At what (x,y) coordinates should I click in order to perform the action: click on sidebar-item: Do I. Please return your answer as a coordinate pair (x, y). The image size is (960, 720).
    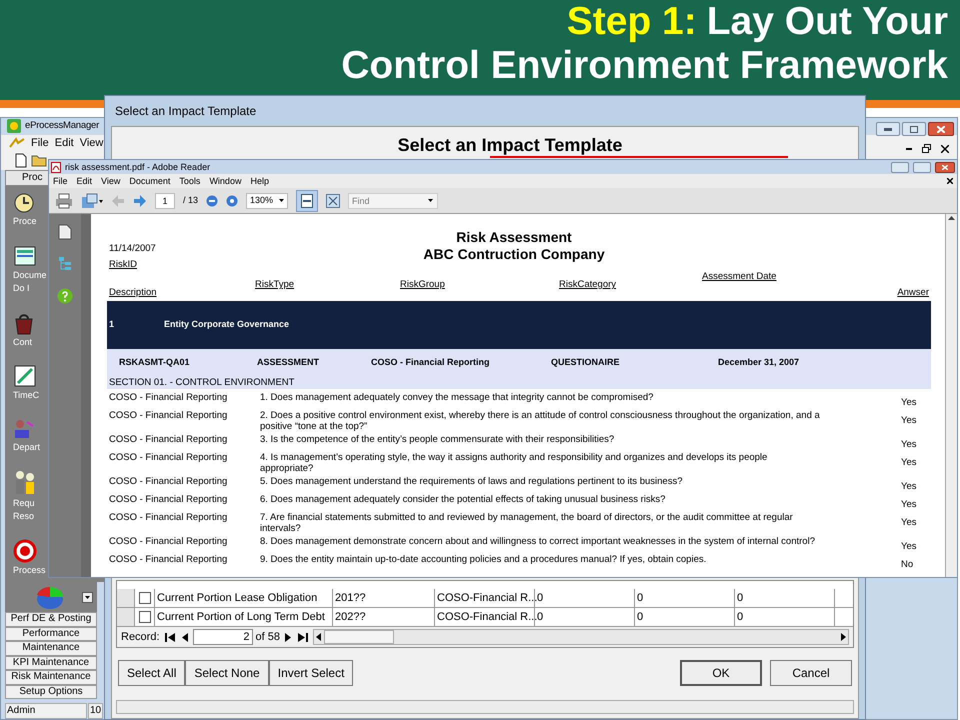
    Looking at the image, I should click on (21, 288).